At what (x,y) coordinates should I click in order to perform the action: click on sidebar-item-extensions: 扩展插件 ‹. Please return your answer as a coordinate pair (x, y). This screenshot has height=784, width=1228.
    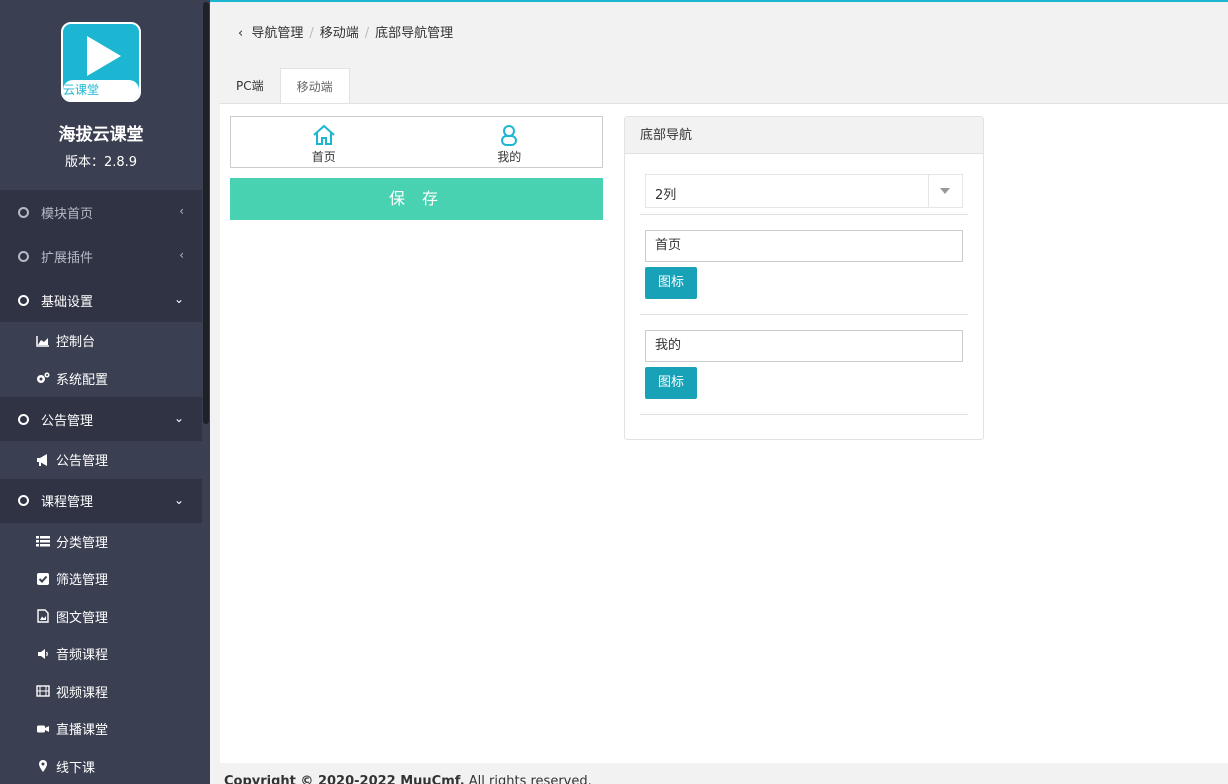
    Looking at the image, I should click on (101, 256).